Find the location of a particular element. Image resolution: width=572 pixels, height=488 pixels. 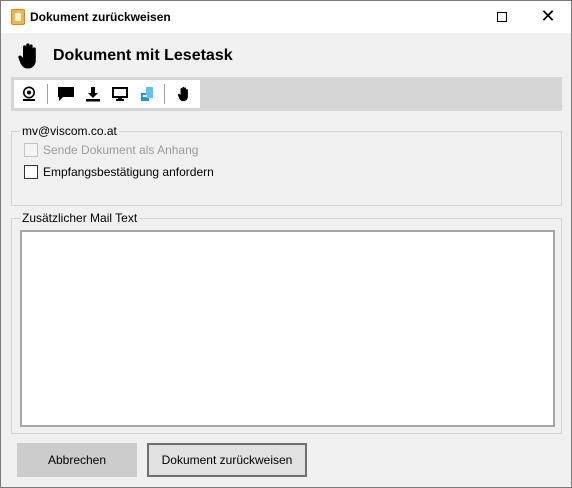

send-attachment-label: Sende Dokument als Anhang is located at coordinates (121, 150).